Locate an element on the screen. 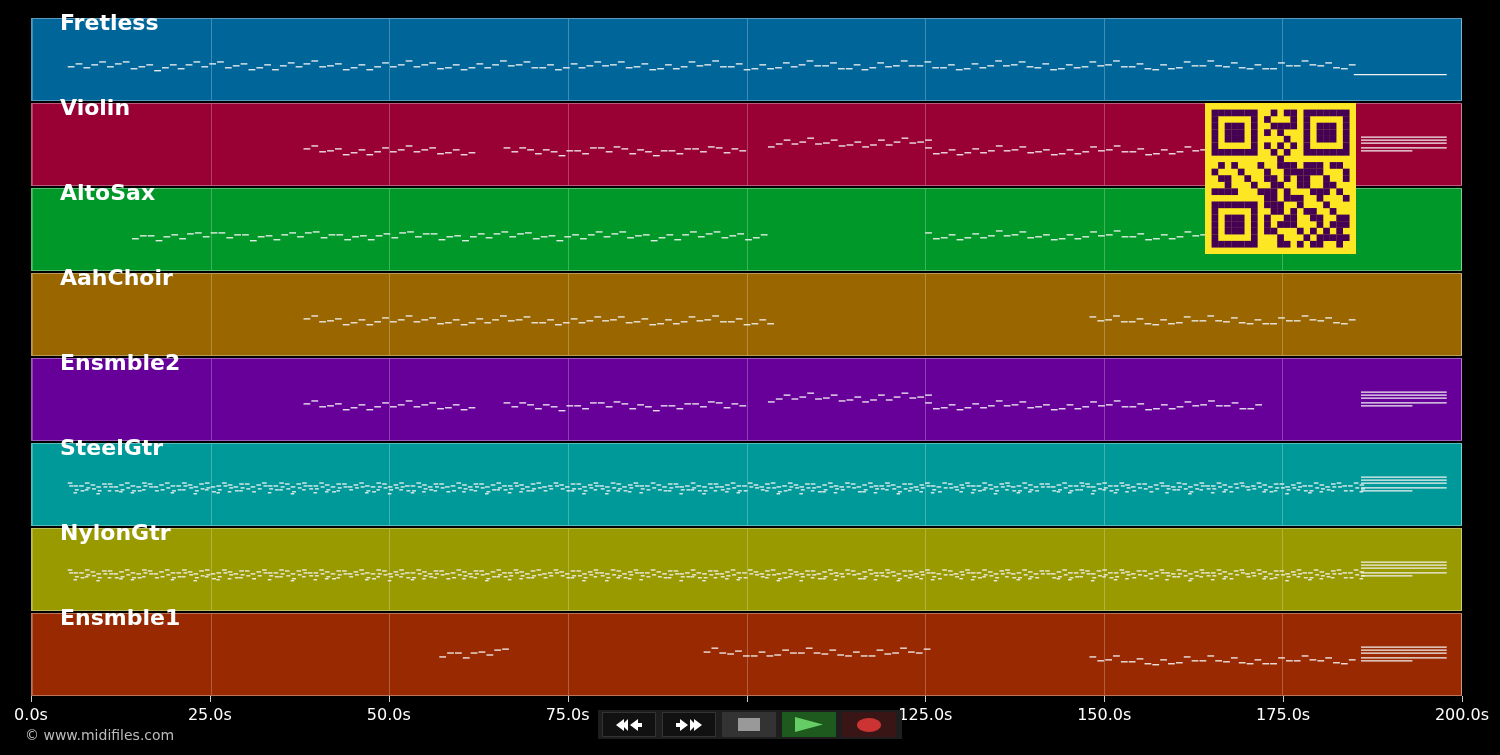 This screenshot has width=1500, height=755. record-icon is located at coordinates (869, 724).